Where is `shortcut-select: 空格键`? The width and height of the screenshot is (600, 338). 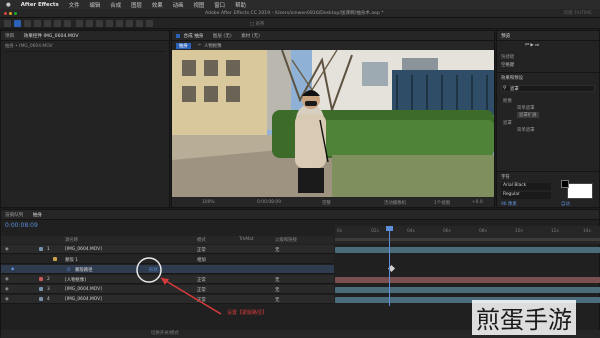 shortcut-select: 空格键 is located at coordinates (507, 65).